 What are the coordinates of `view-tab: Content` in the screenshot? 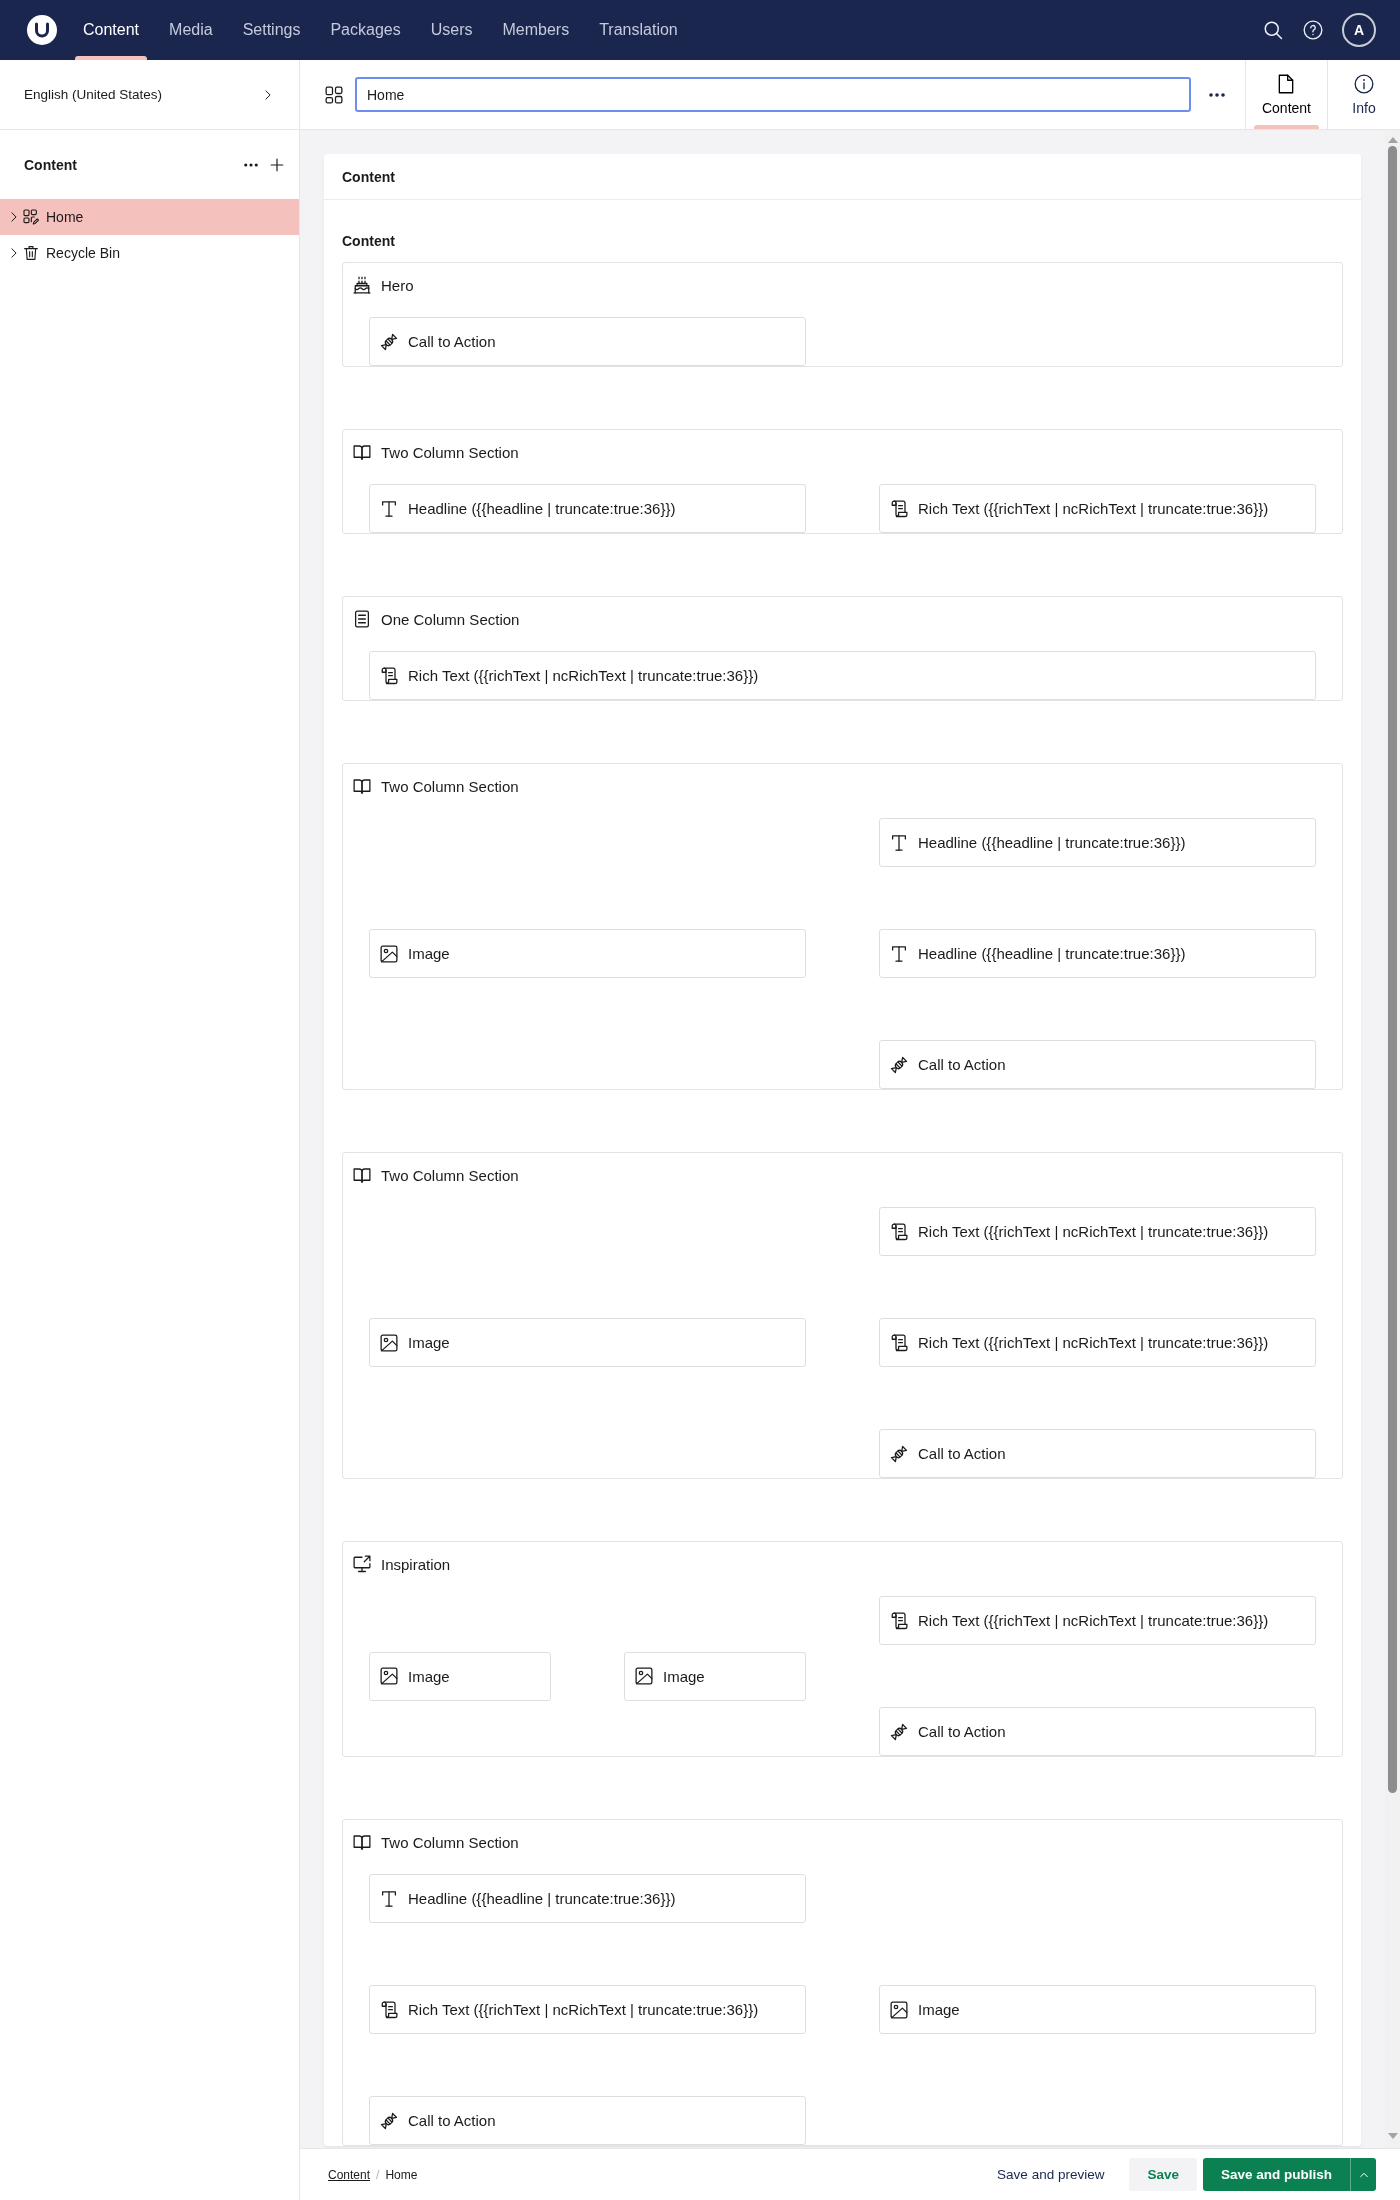 It's located at (1285, 94).